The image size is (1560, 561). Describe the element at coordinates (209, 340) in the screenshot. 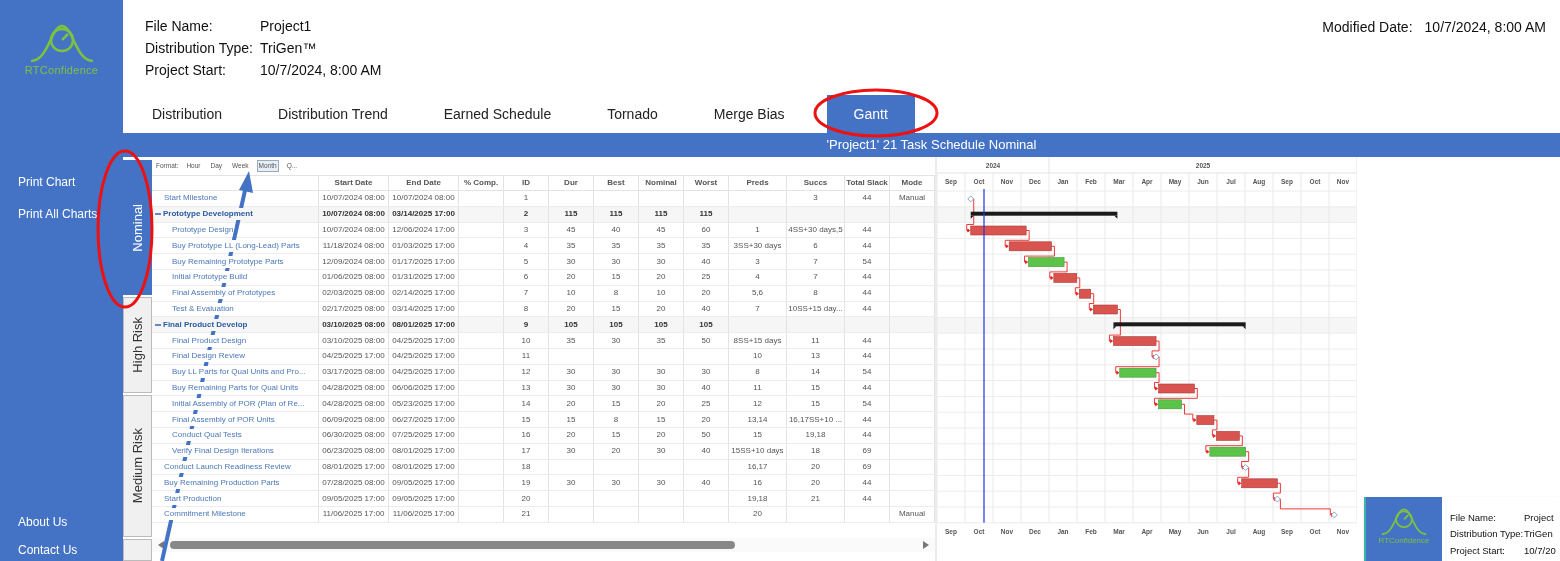

I see `task-name: Final Product Design` at that location.